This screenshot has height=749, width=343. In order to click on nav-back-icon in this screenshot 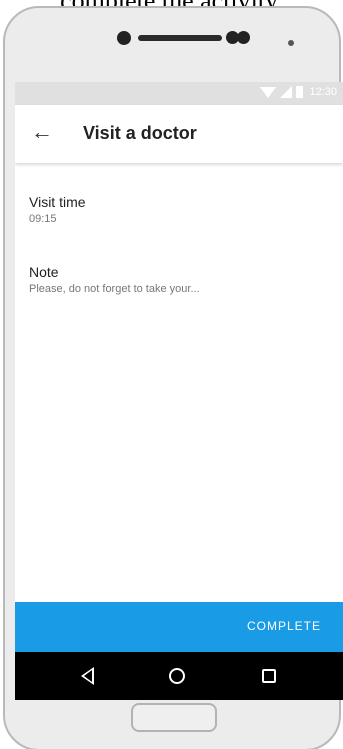, I will do `click(87, 676)`.